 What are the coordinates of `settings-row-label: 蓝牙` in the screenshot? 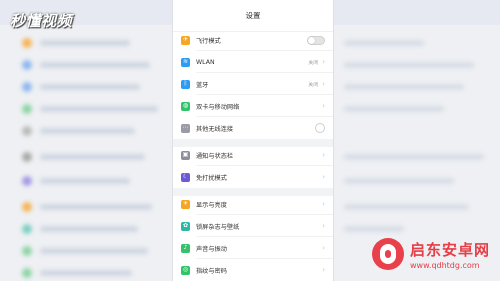 It's located at (202, 85).